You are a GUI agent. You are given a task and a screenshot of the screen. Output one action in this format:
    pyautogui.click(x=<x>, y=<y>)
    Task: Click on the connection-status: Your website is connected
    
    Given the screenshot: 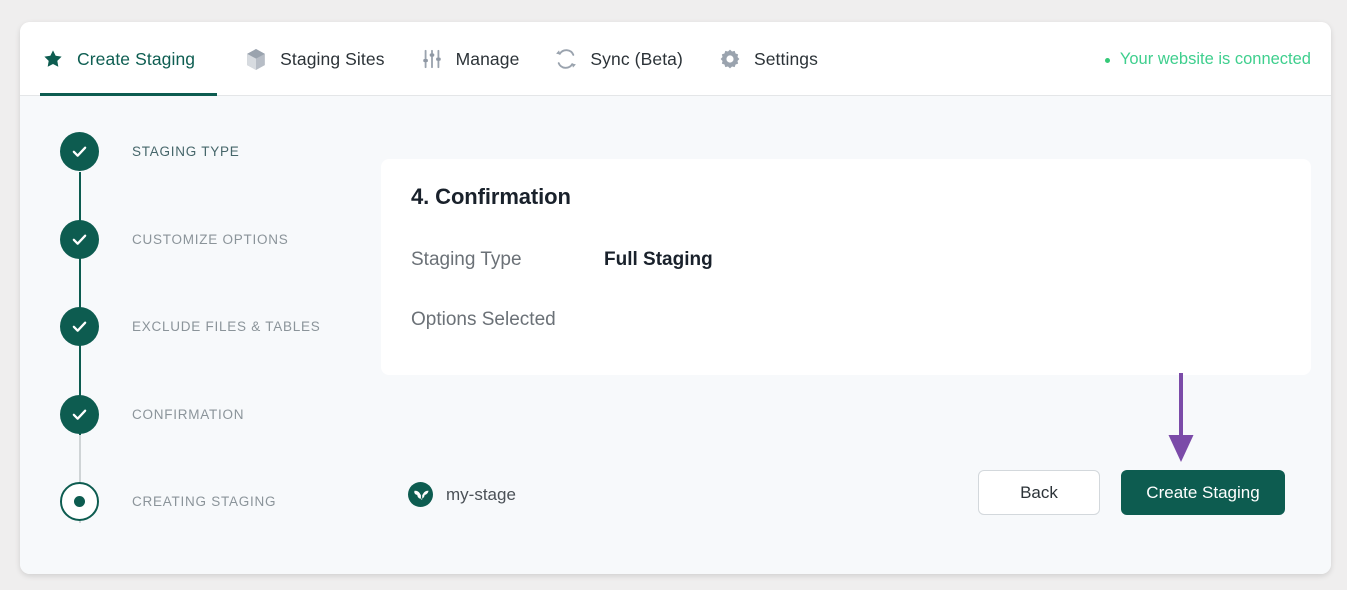 What is the action you would take?
    pyautogui.click(x=1207, y=59)
    